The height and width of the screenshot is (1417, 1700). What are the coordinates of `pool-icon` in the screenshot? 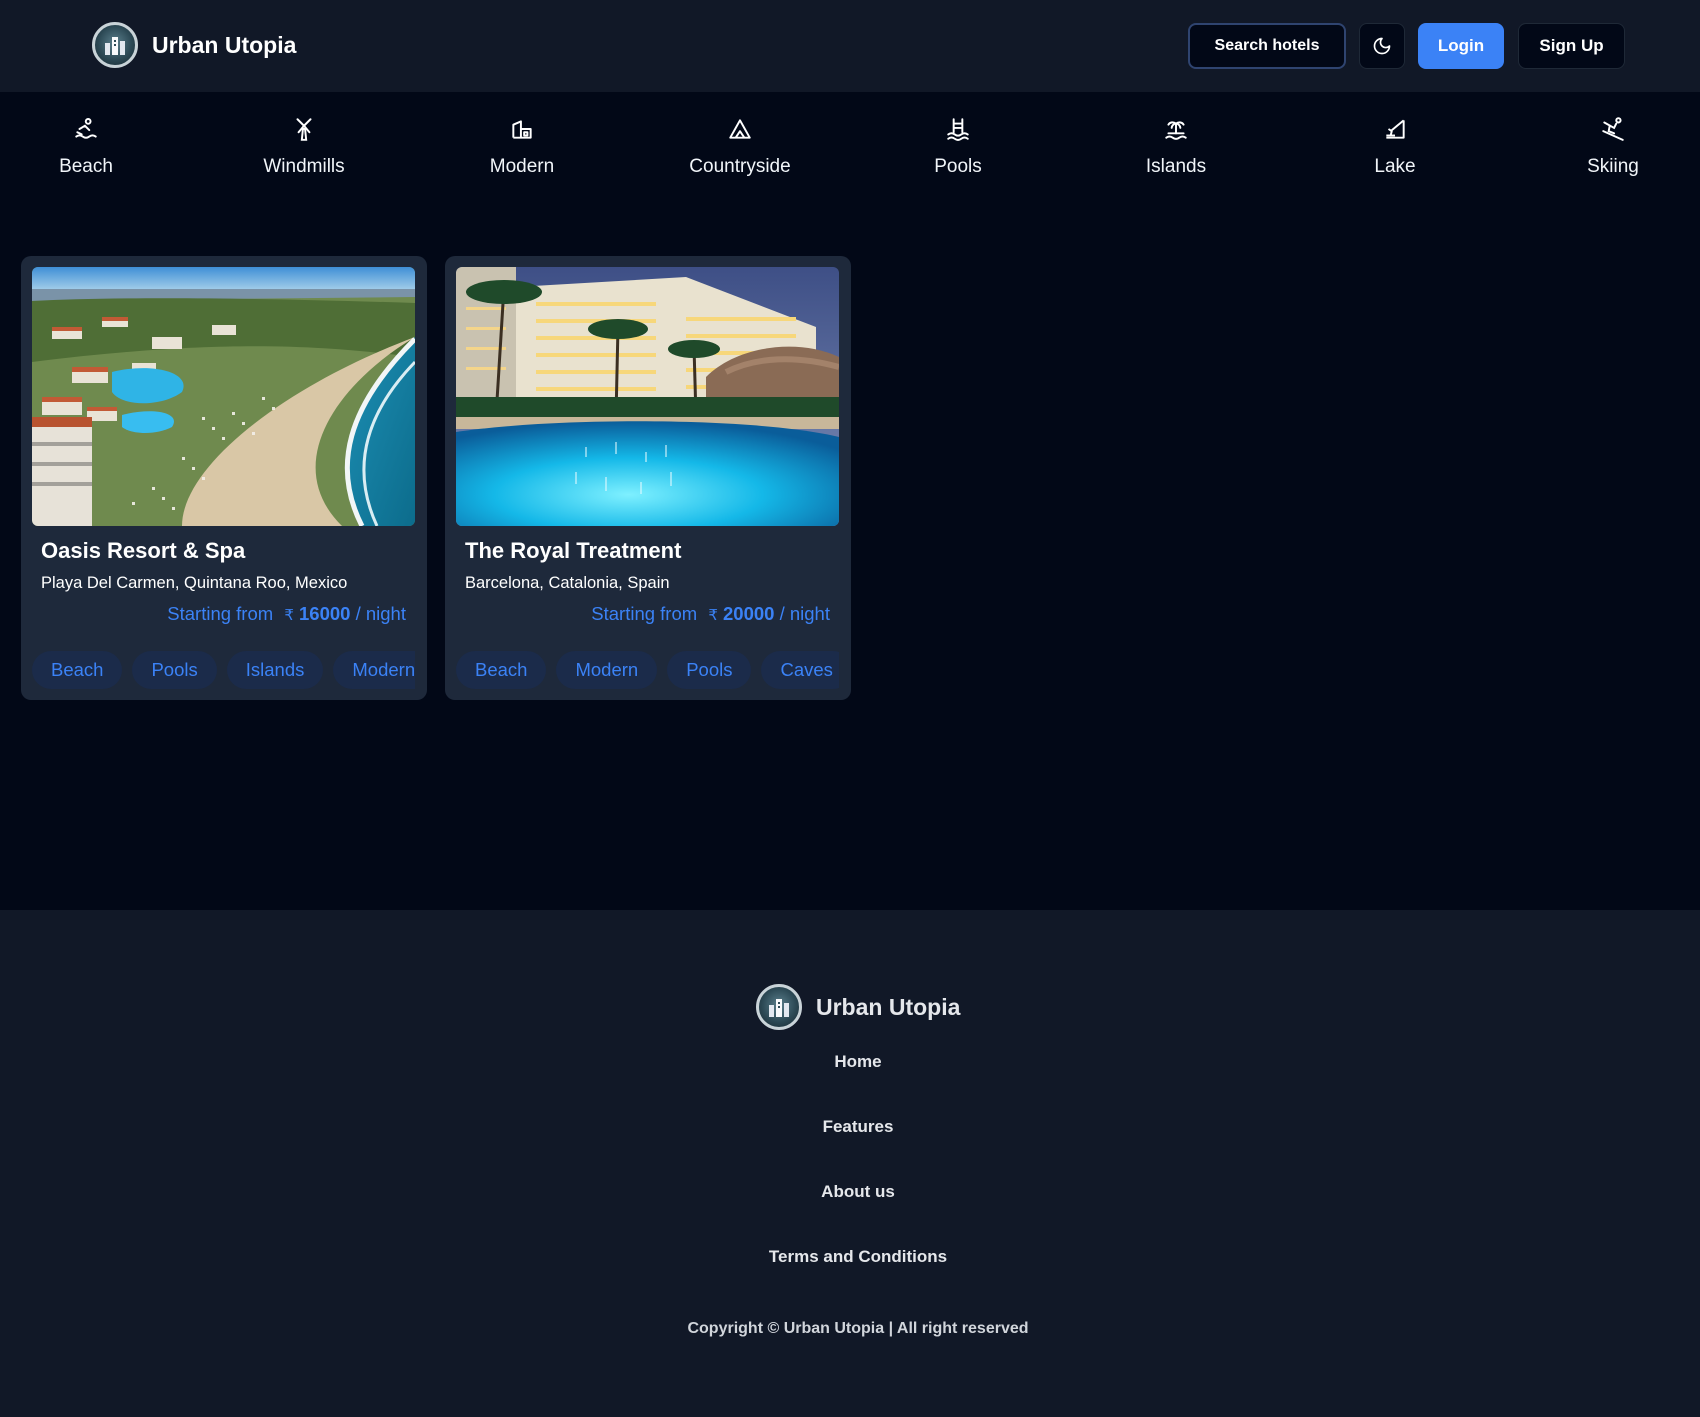 It's located at (958, 129).